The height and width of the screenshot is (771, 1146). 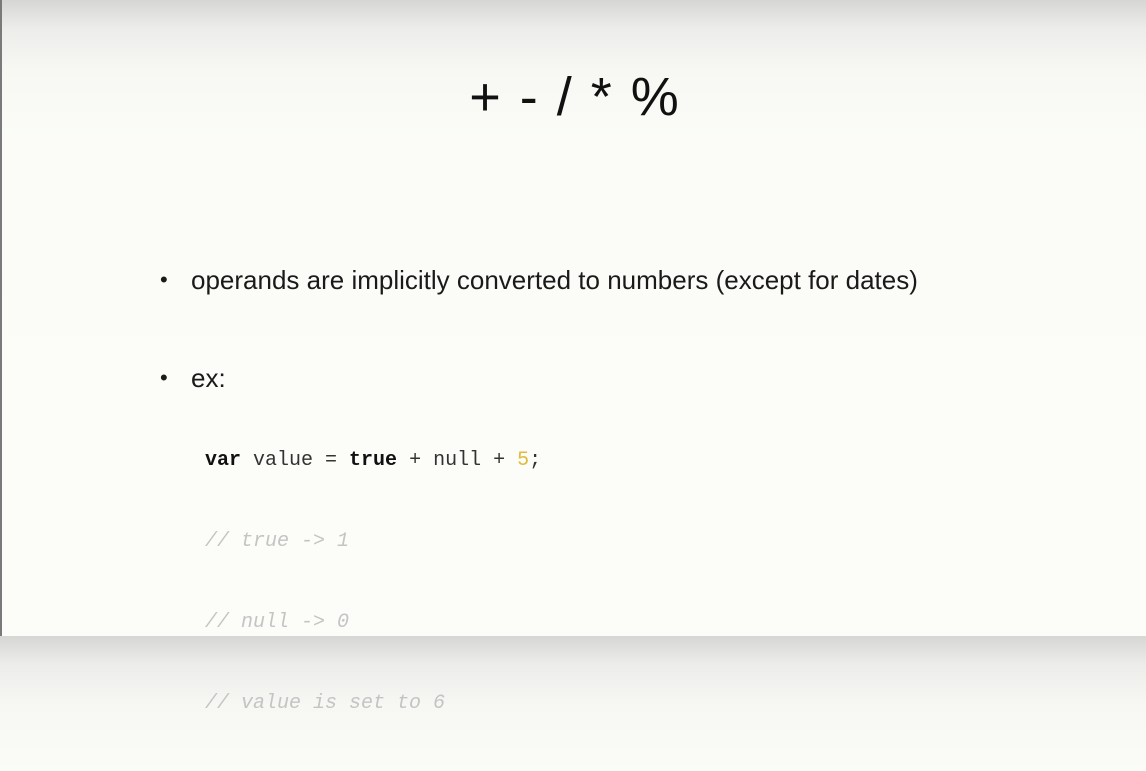 I want to click on code-keyword: var, so click(x=223, y=460).